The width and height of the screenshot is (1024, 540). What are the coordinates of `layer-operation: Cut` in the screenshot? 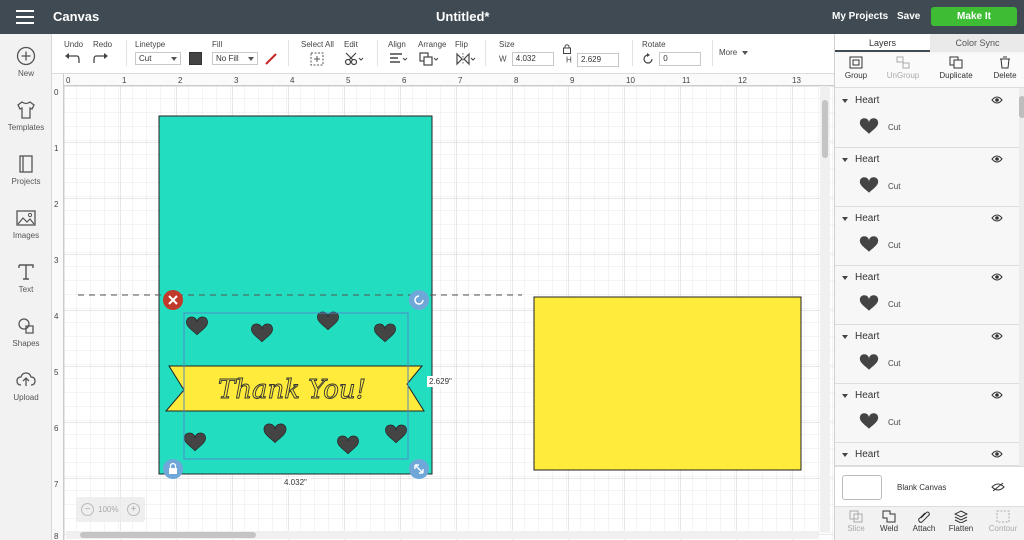 It's located at (894, 422).